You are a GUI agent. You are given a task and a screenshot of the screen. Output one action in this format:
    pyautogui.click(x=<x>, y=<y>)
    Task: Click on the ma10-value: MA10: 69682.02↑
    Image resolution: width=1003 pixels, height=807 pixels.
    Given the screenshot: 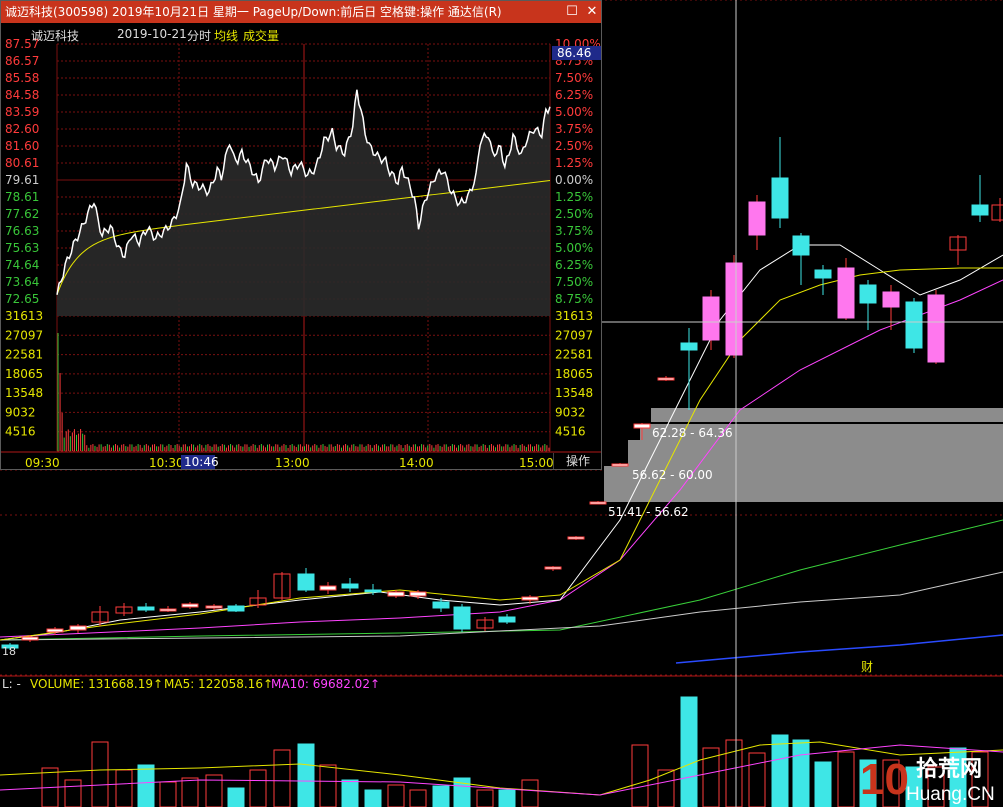 What is the action you would take?
    pyautogui.click(x=326, y=684)
    